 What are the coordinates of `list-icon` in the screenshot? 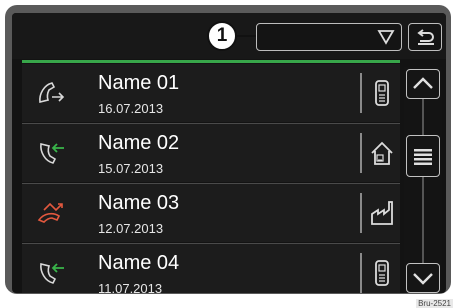 It's located at (423, 157).